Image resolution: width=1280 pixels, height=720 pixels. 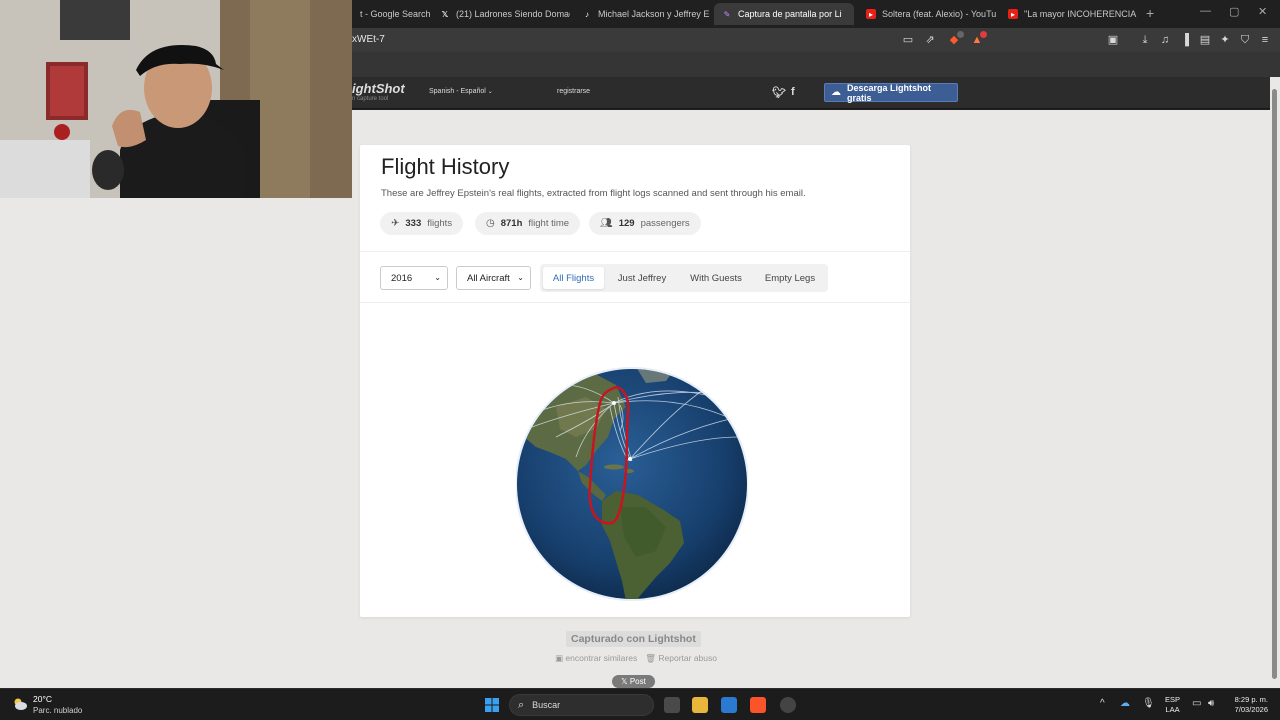 I want to click on cloud-sync-icon: ☁, so click(x=1125, y=703).